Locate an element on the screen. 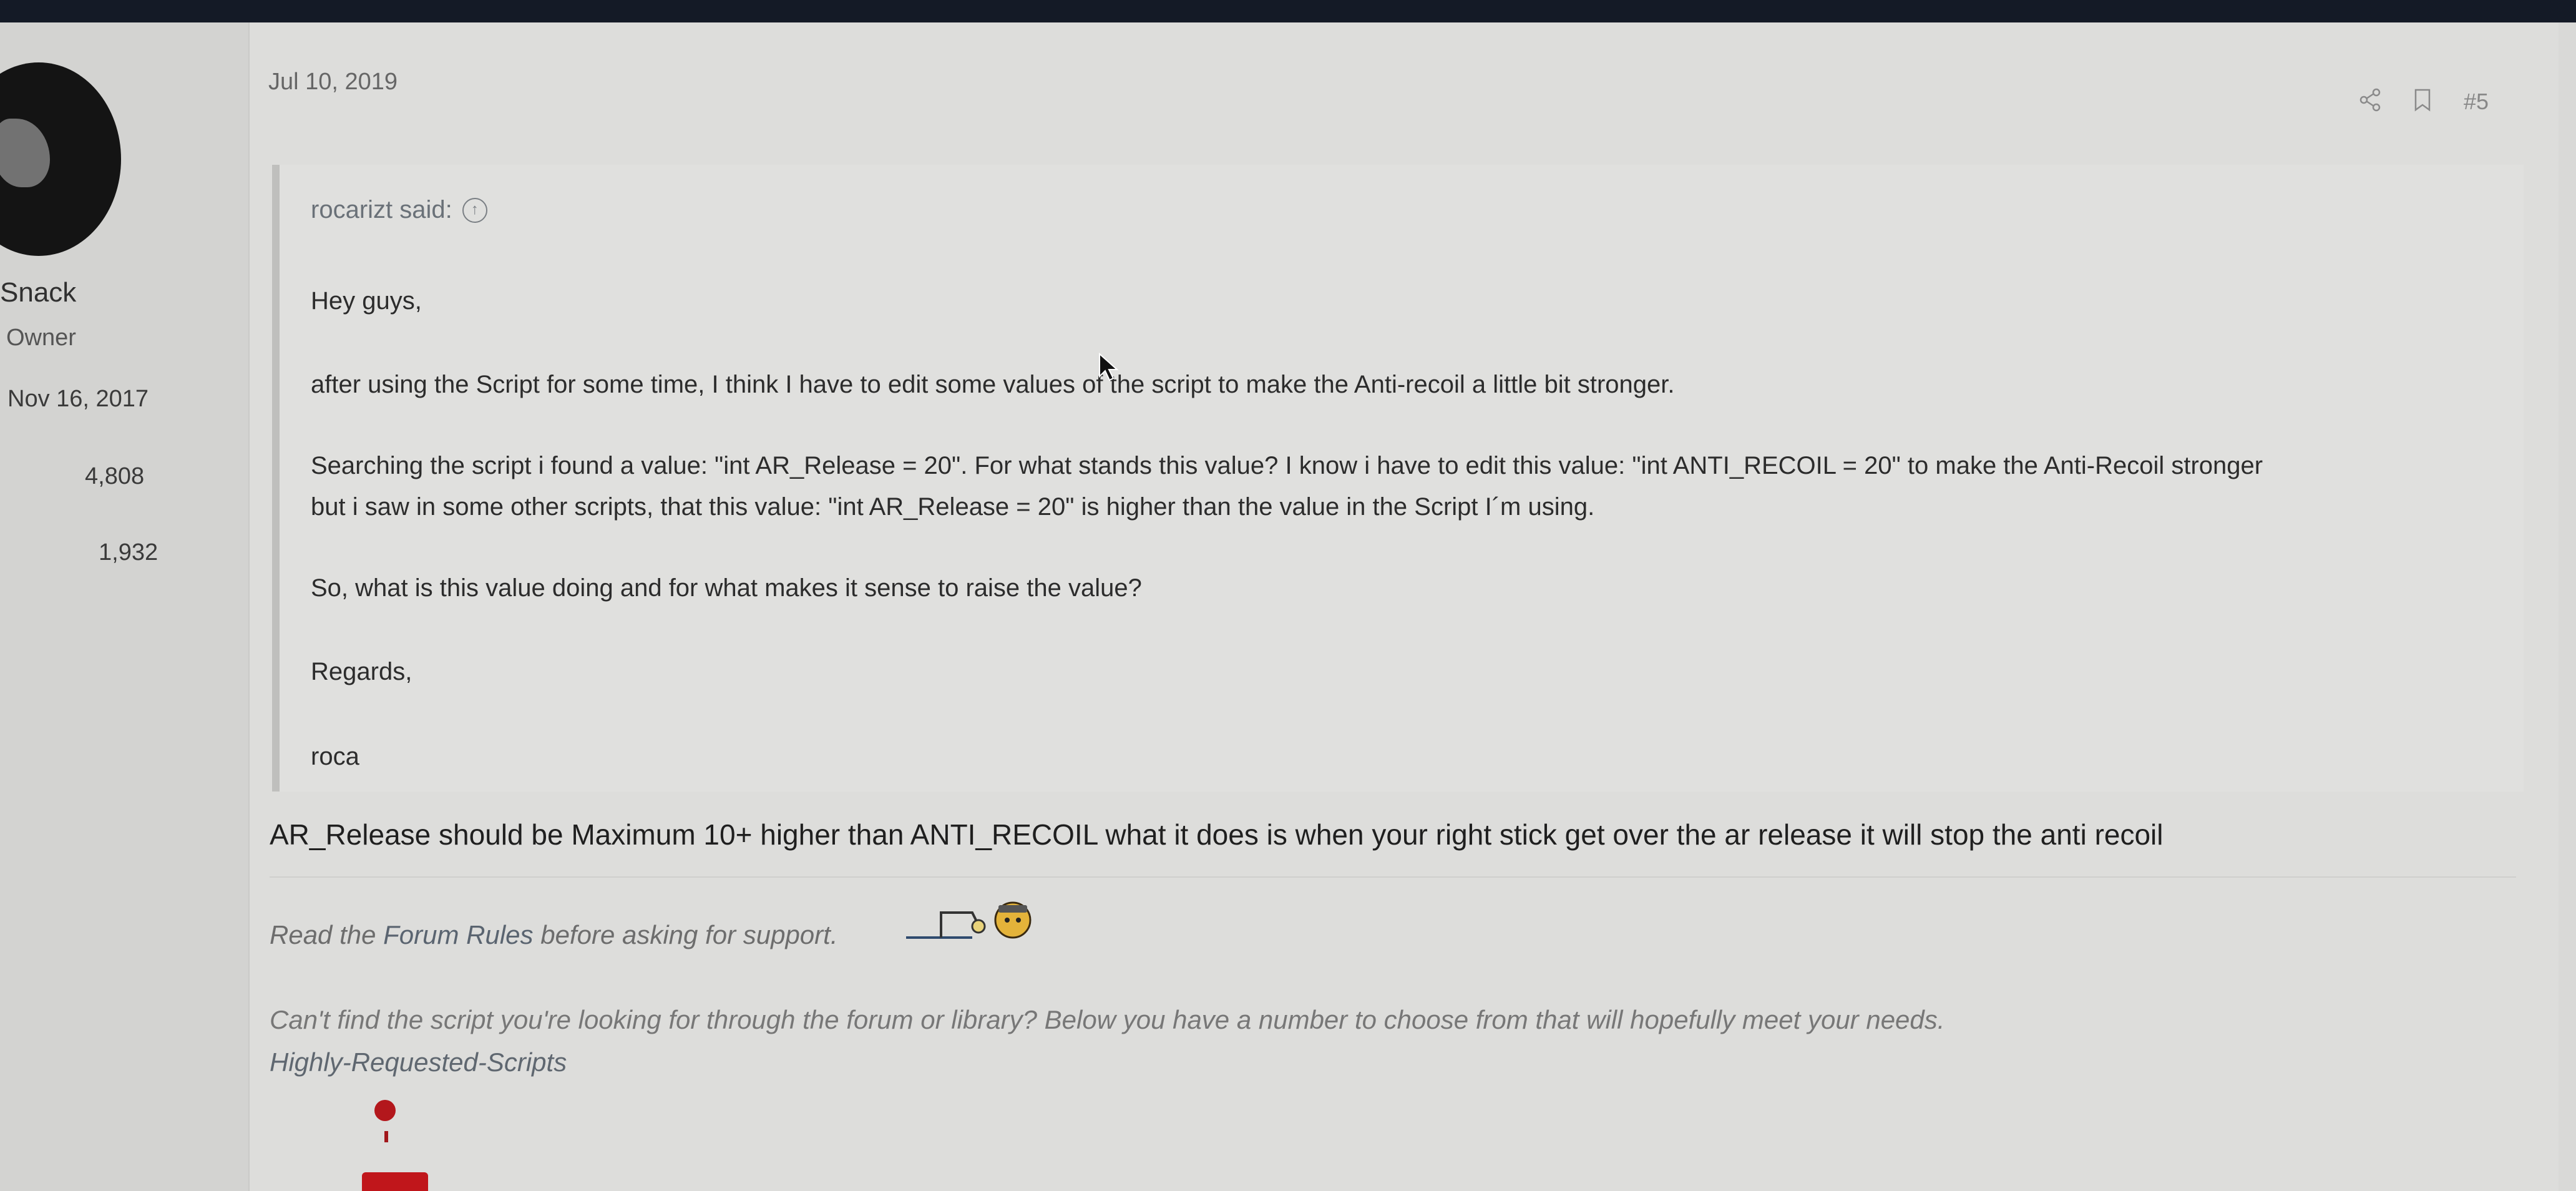 The width and height of the screenshot is (2576, 1191). user-title: Owner is located at coordinates (41, 338).